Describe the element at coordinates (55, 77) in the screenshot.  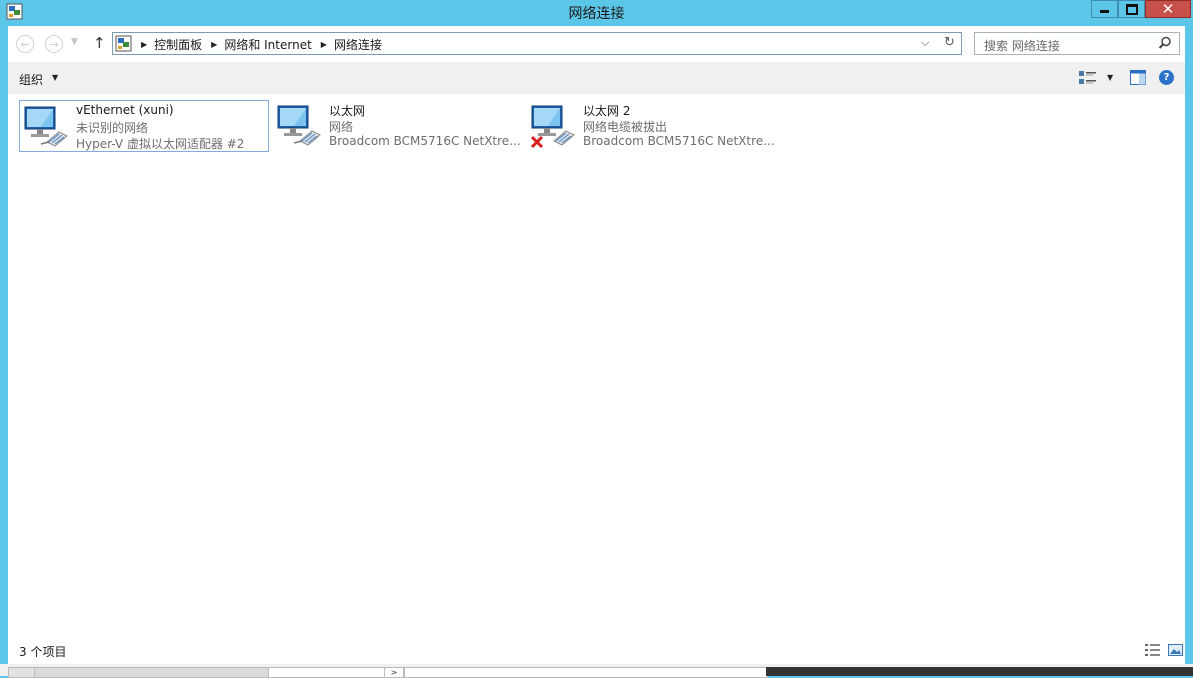
I see `chevron-down-icon: ▼` at that location.